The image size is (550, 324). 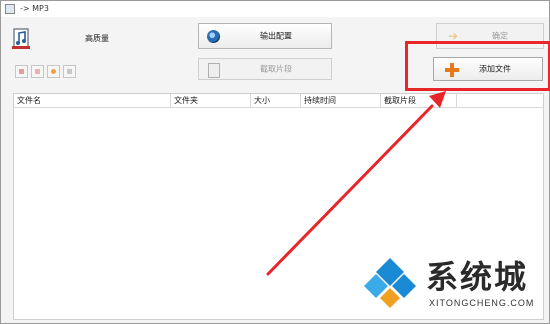 I want to click on watermark-brand: 系统城, so click(x=477, y=277).